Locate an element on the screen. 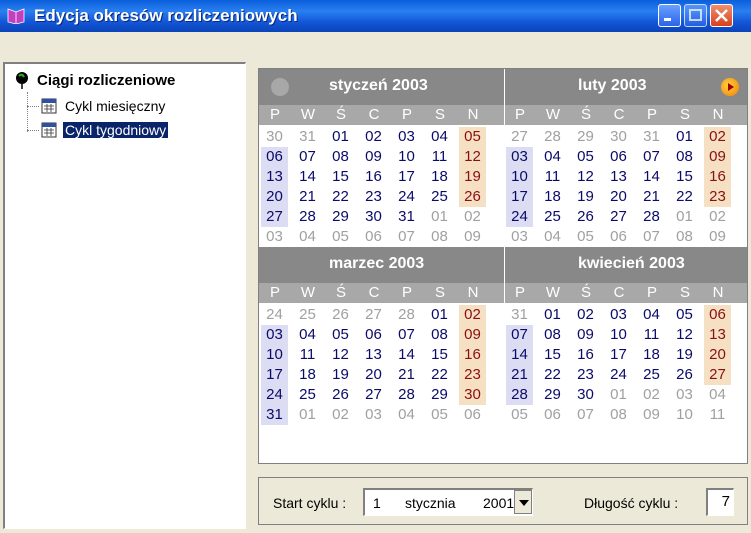 The image size is (751, 533). tree-root: Ciągi rozliczeniowe is located at coordinates (95, 80).